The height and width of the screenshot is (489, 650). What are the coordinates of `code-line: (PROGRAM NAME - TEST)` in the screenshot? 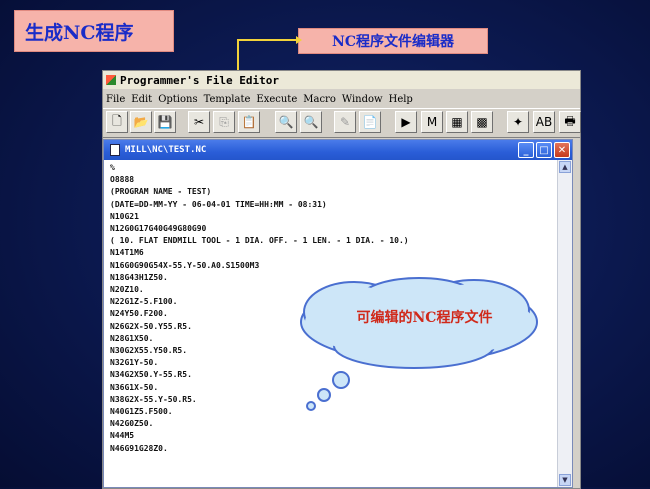 It's located at (161, 192).